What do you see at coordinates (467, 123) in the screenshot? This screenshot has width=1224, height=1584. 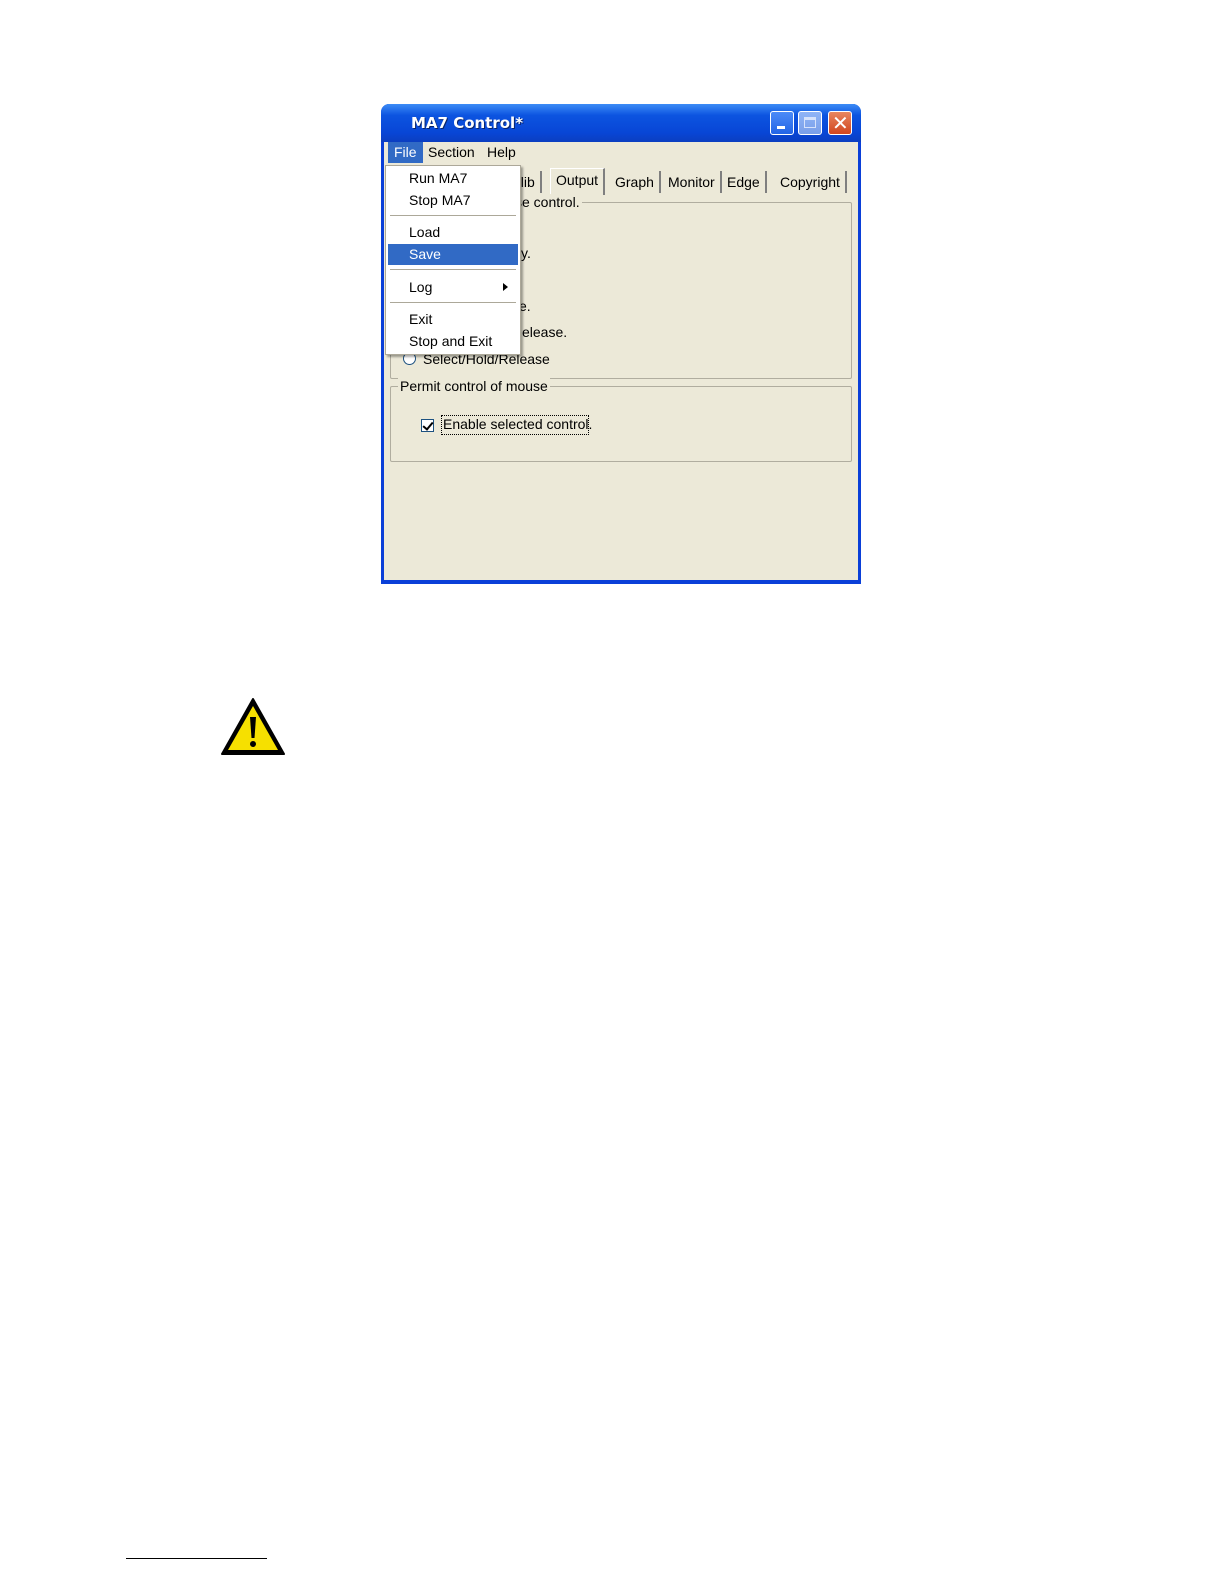 I see `window-title: MA7 Control*` at bounding box center [467, 123].